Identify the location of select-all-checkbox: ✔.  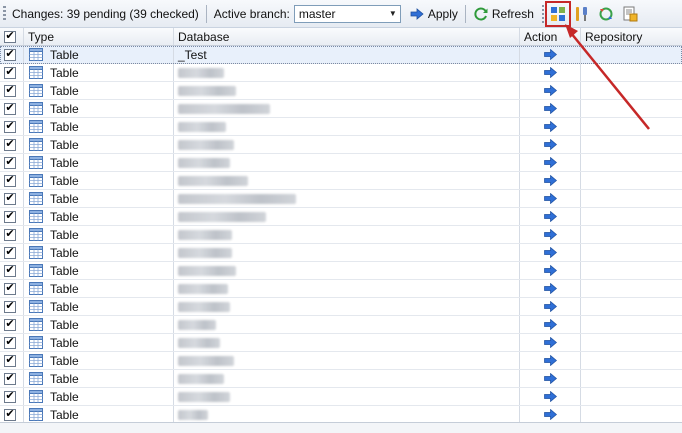
(10, 36).